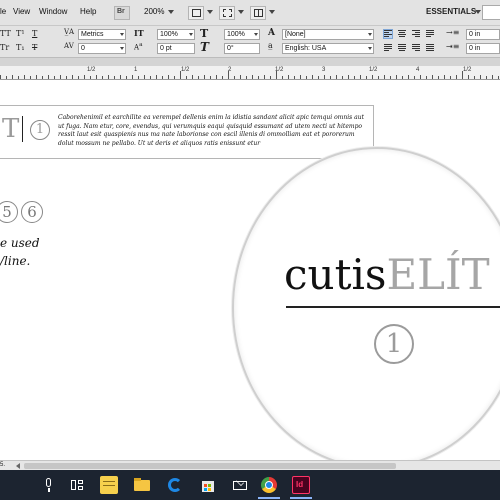 The width and height of the screenshot is (500, 500). Describe the element at coordinates (171, 12) in the screenshot. I see `zoom-dropdown-icon` at that location.